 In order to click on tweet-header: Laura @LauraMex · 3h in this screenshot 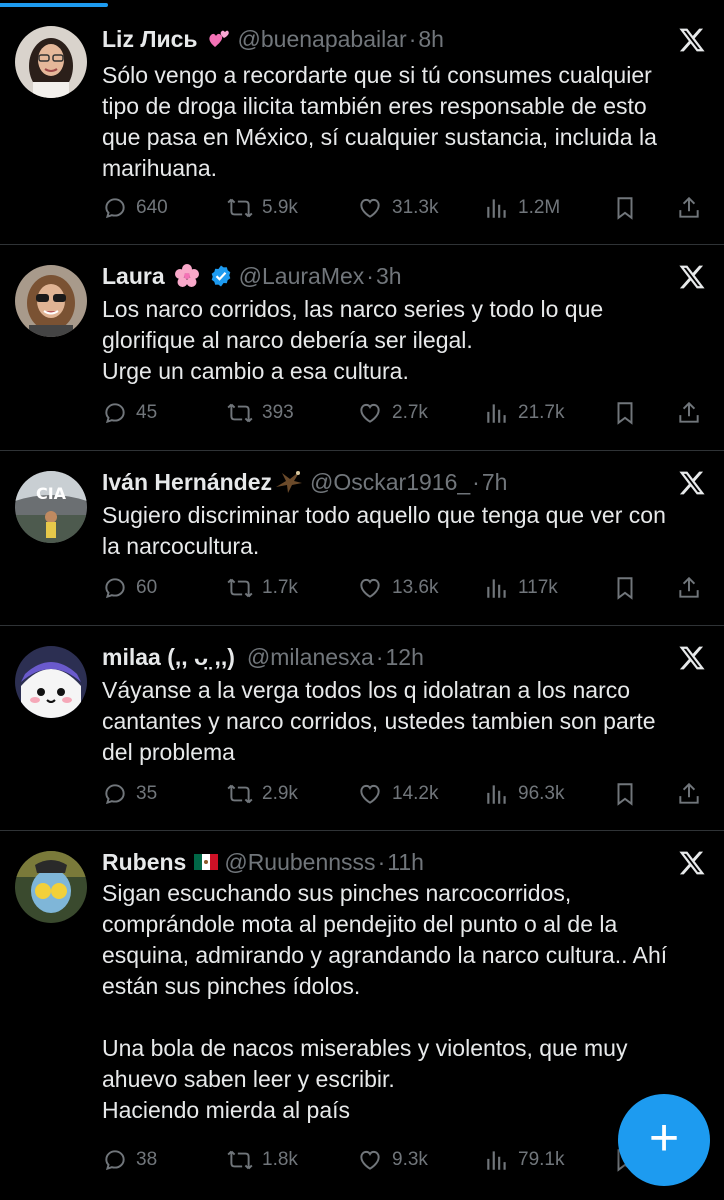, I will do `click(252, 276)`.